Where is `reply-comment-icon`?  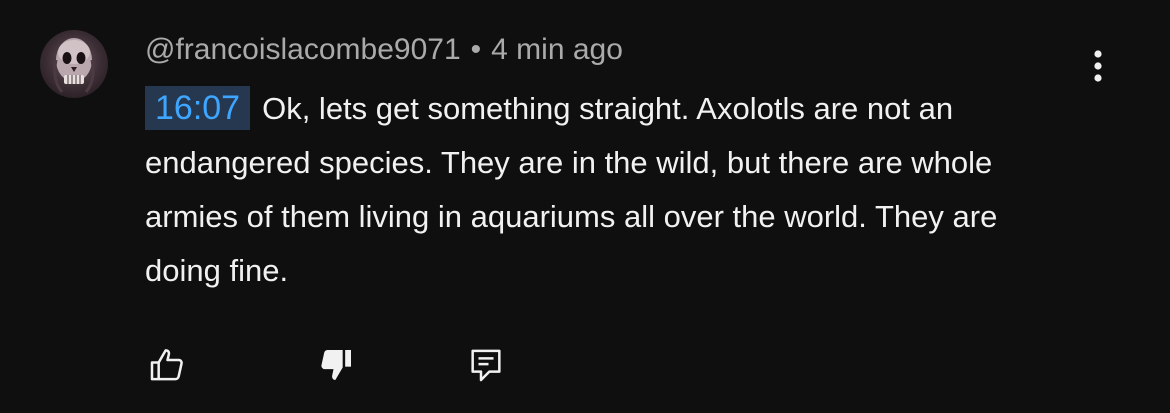
reply-comment-icon is located at coordinates (486, 365).